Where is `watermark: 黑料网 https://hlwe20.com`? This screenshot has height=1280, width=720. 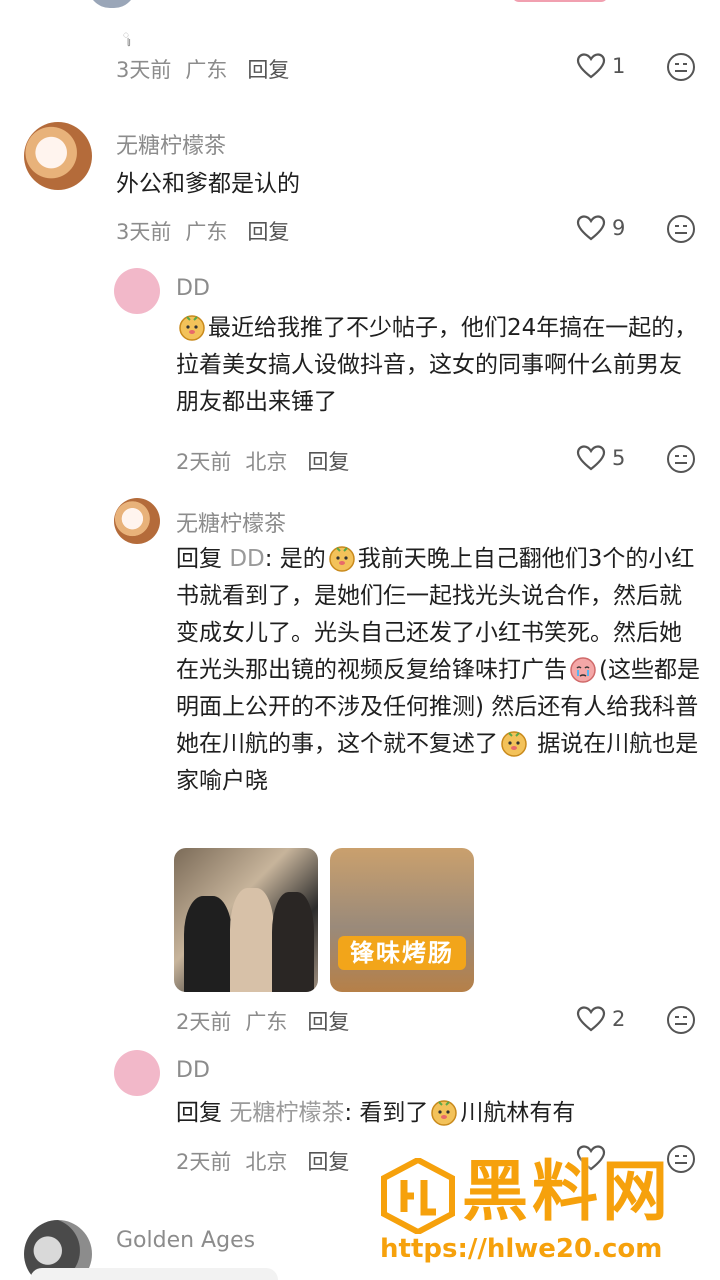 watermark: 黑料网 https://hlwe20.com is located at coordinates (544, 1213).